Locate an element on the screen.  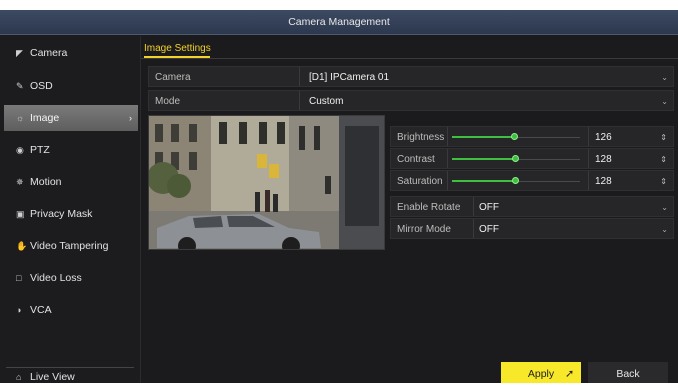
video-tampering-icon: ✋ is located at coordinates (22, 246).